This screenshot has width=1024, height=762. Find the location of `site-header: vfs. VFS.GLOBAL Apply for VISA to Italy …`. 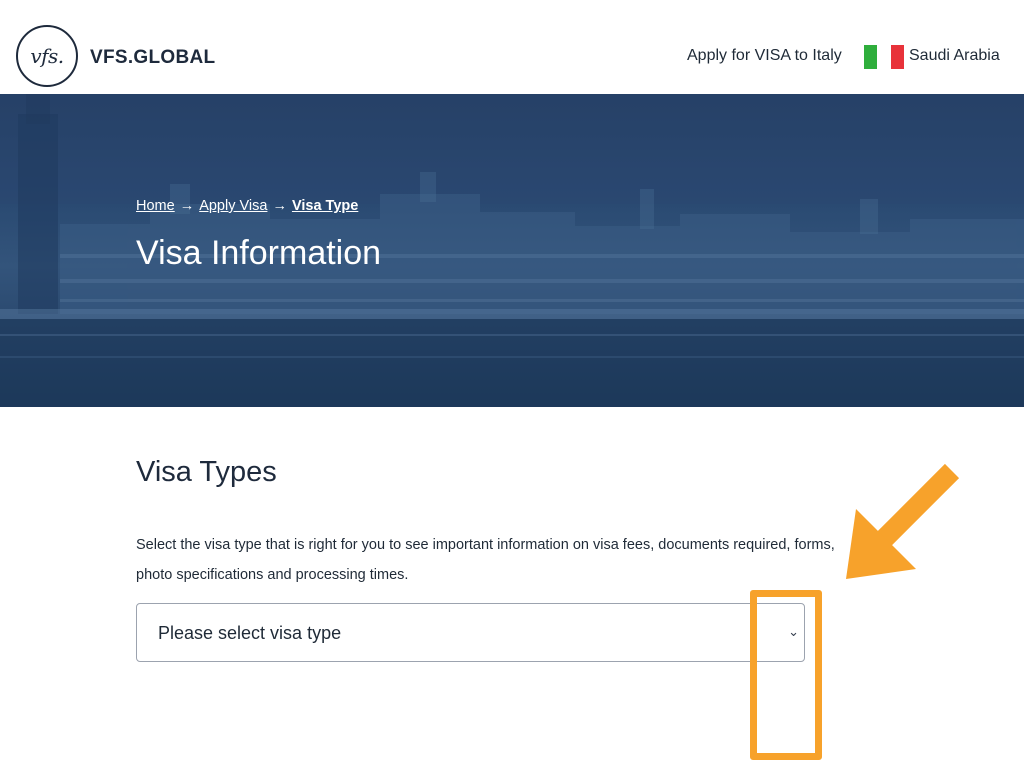

site-header: vfs. VFS.GLOBAL Apply for VISA to Italy … is located at coordinates (512, 47).